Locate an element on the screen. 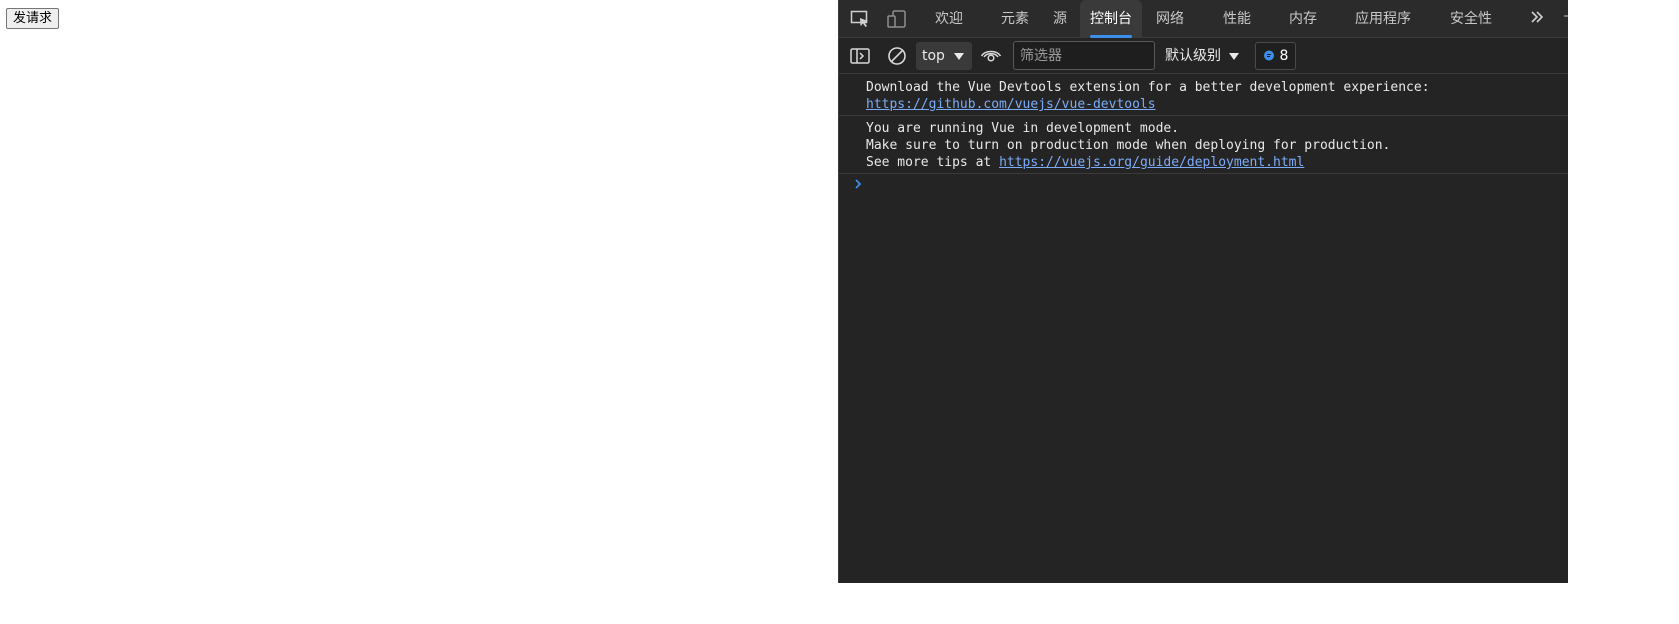 Image resolution: width=1679 pixels, height=624 pixels. send-request-button: 发请求 is located at coordinates (33, 18).